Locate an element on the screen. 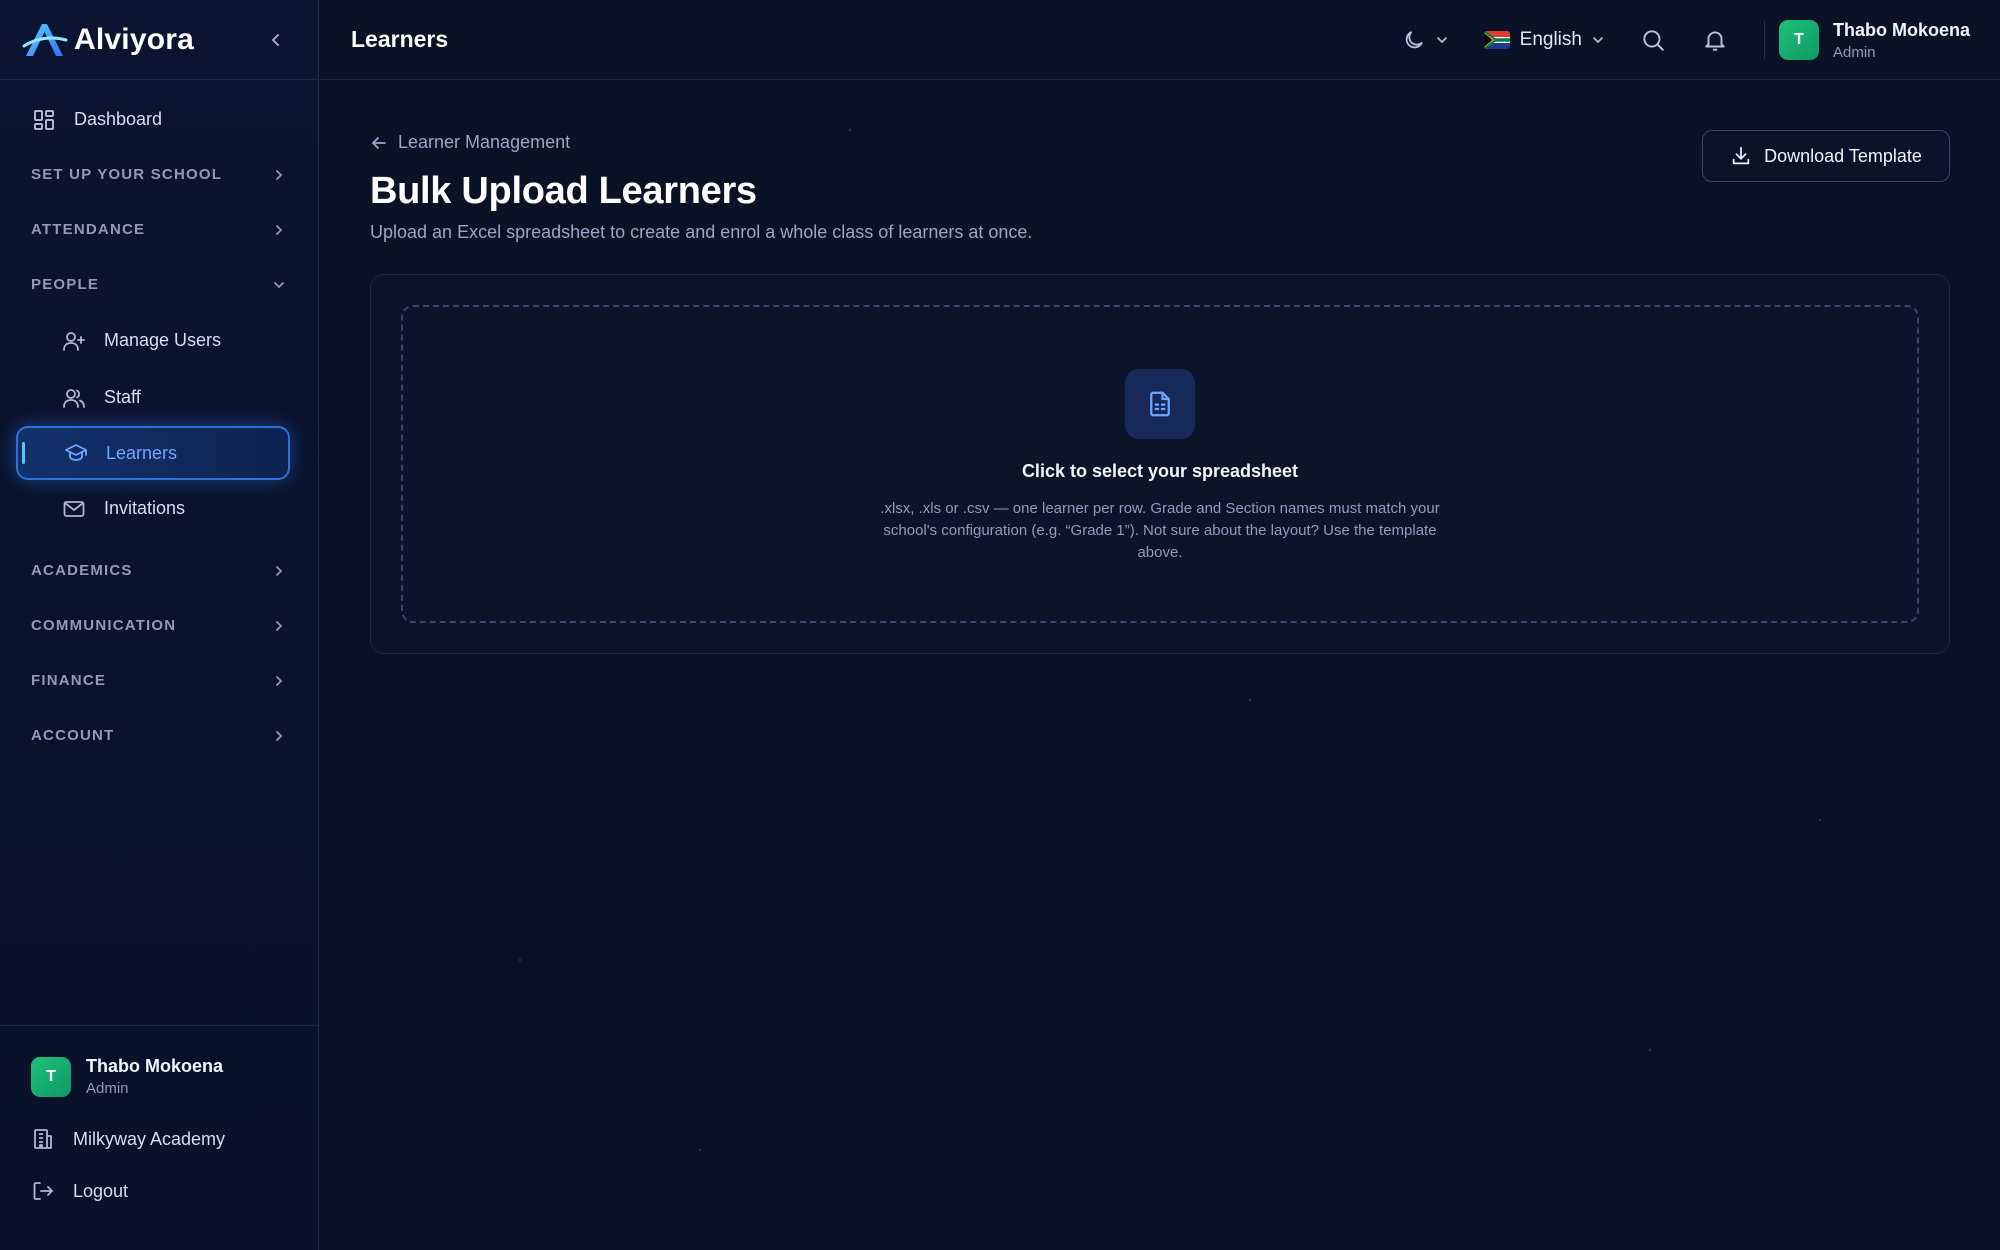 This screenshot has width=2000, height=1250. user-plus-icon is located at coordinates (74, 341).